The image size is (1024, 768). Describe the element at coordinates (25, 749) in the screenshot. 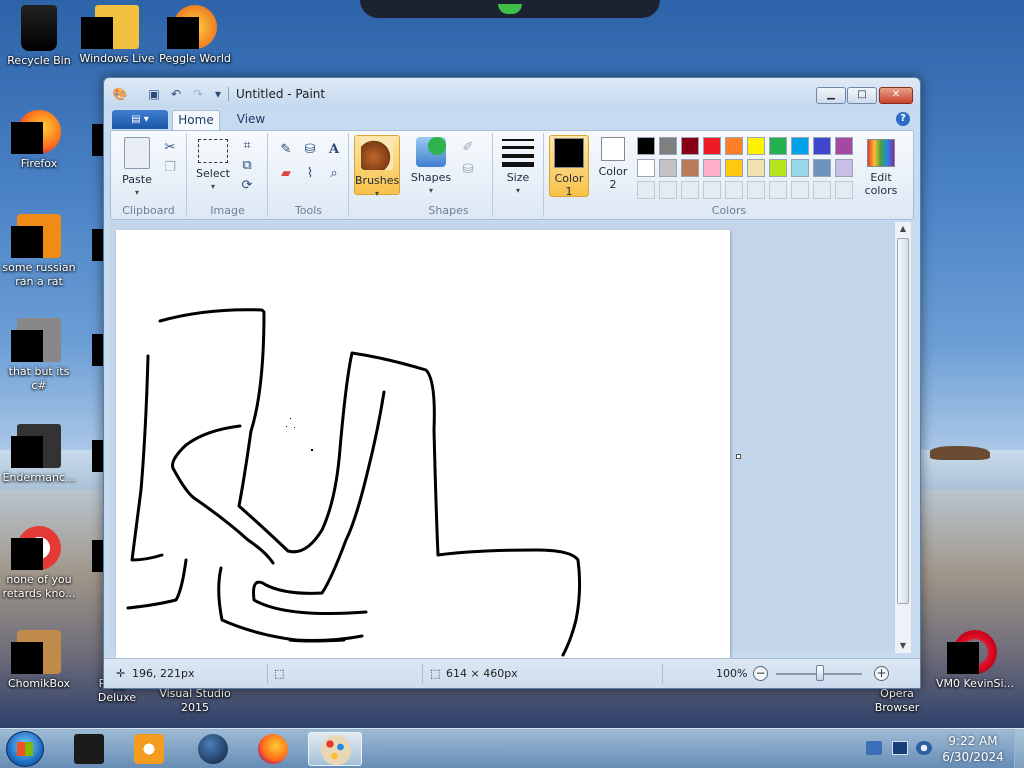

I see `start-button` at that location.